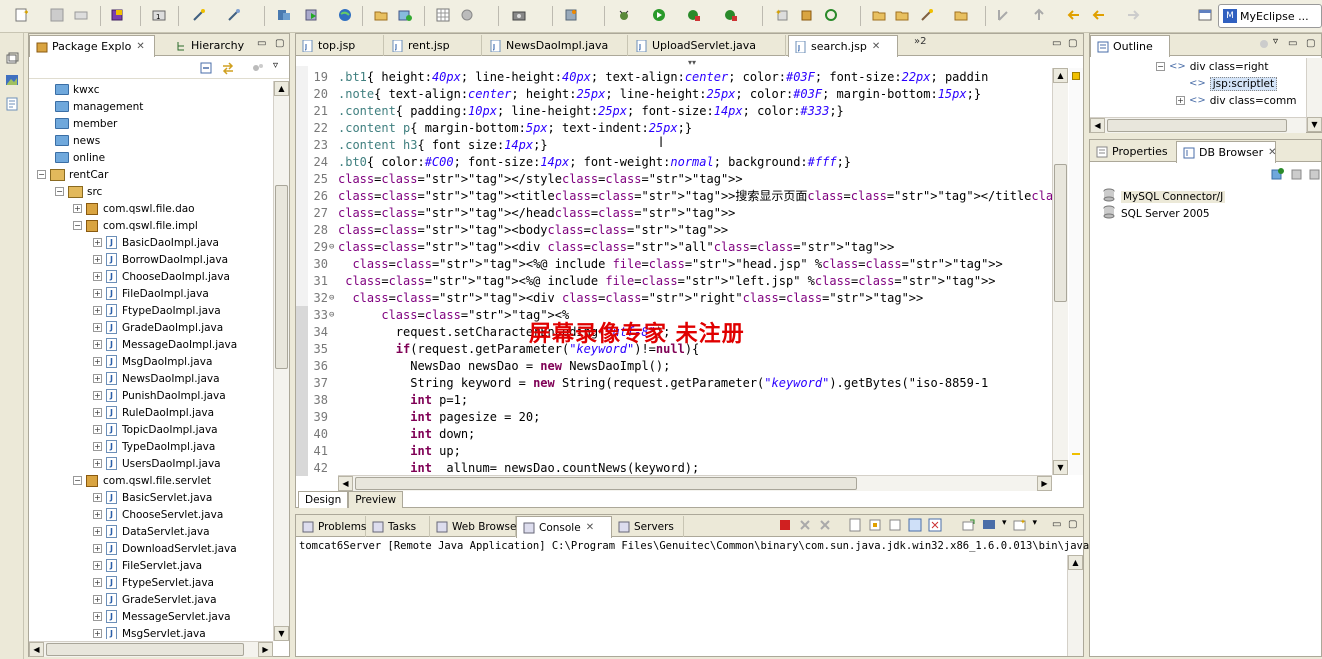 This screenshot has height=659, width=1322. I want to click on new-class-icon: ✦, so click(782, 15).